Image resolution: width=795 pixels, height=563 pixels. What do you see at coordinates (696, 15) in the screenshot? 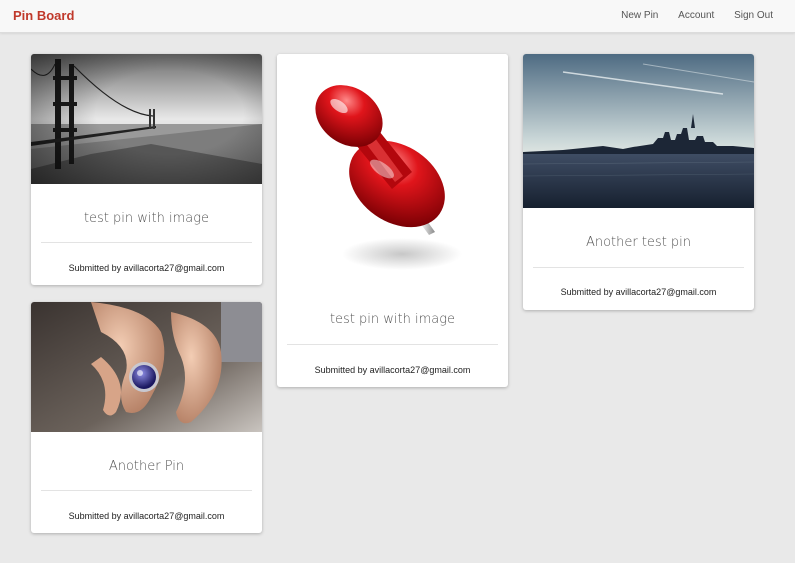
I see `account-link: Account` at bounding box center [696, 15].